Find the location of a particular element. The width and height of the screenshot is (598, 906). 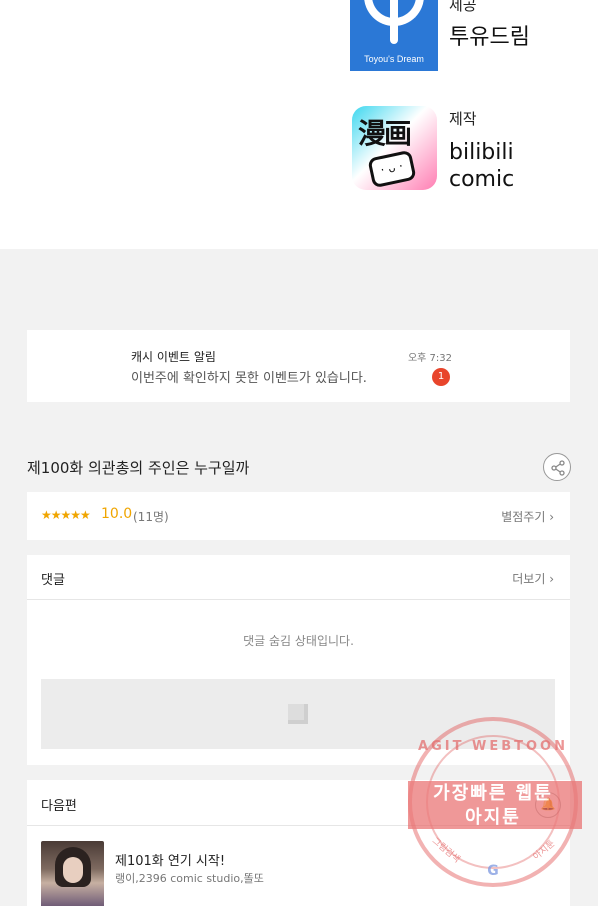

next-episode-thumbnail is located at coordinates (72, 873).